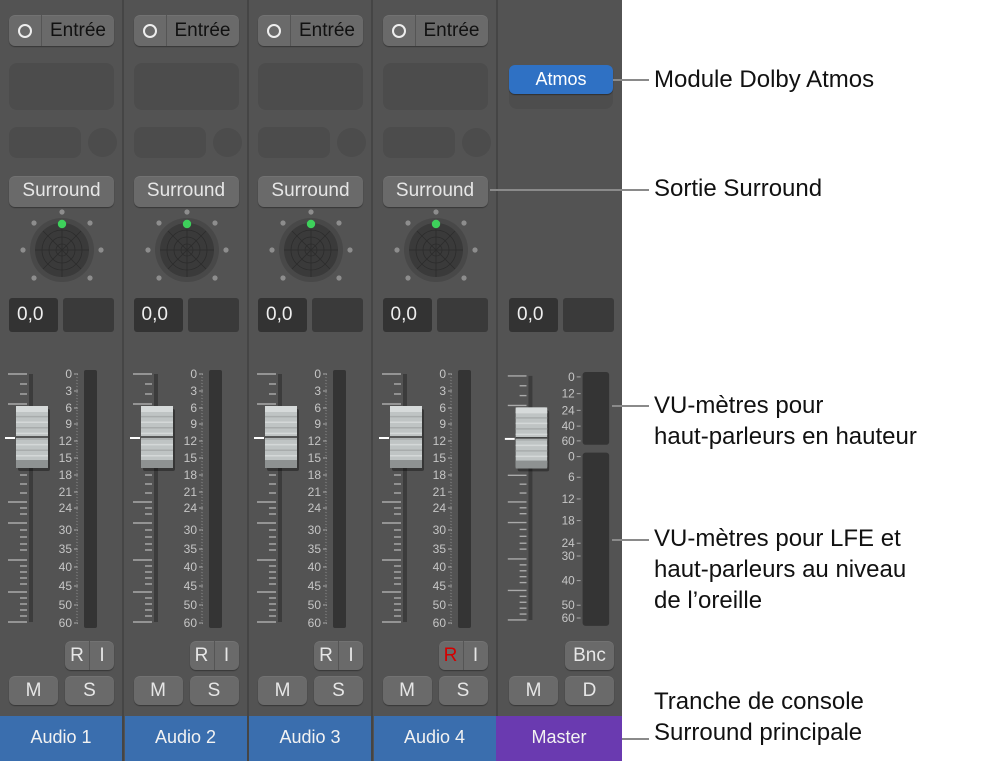 This screenshot has height=761, width=995. What do you see at coordinates (434, 738) in the screenshot?
I see `channel-name-bar: Audio 4` at bounding box center [434, 738].